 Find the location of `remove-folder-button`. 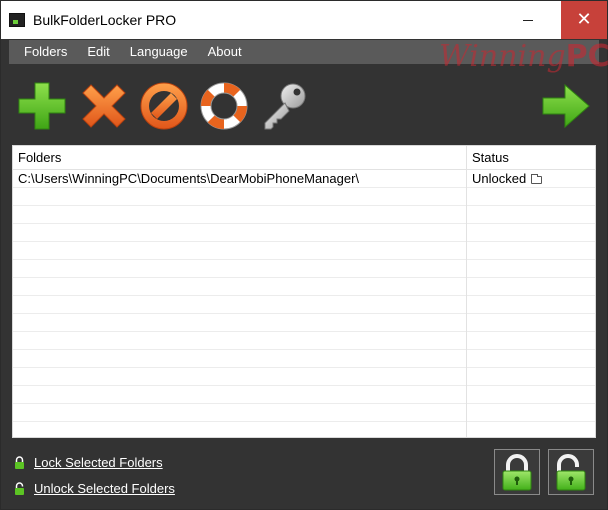

remove-folder-button is located at coordinates (104, 106).